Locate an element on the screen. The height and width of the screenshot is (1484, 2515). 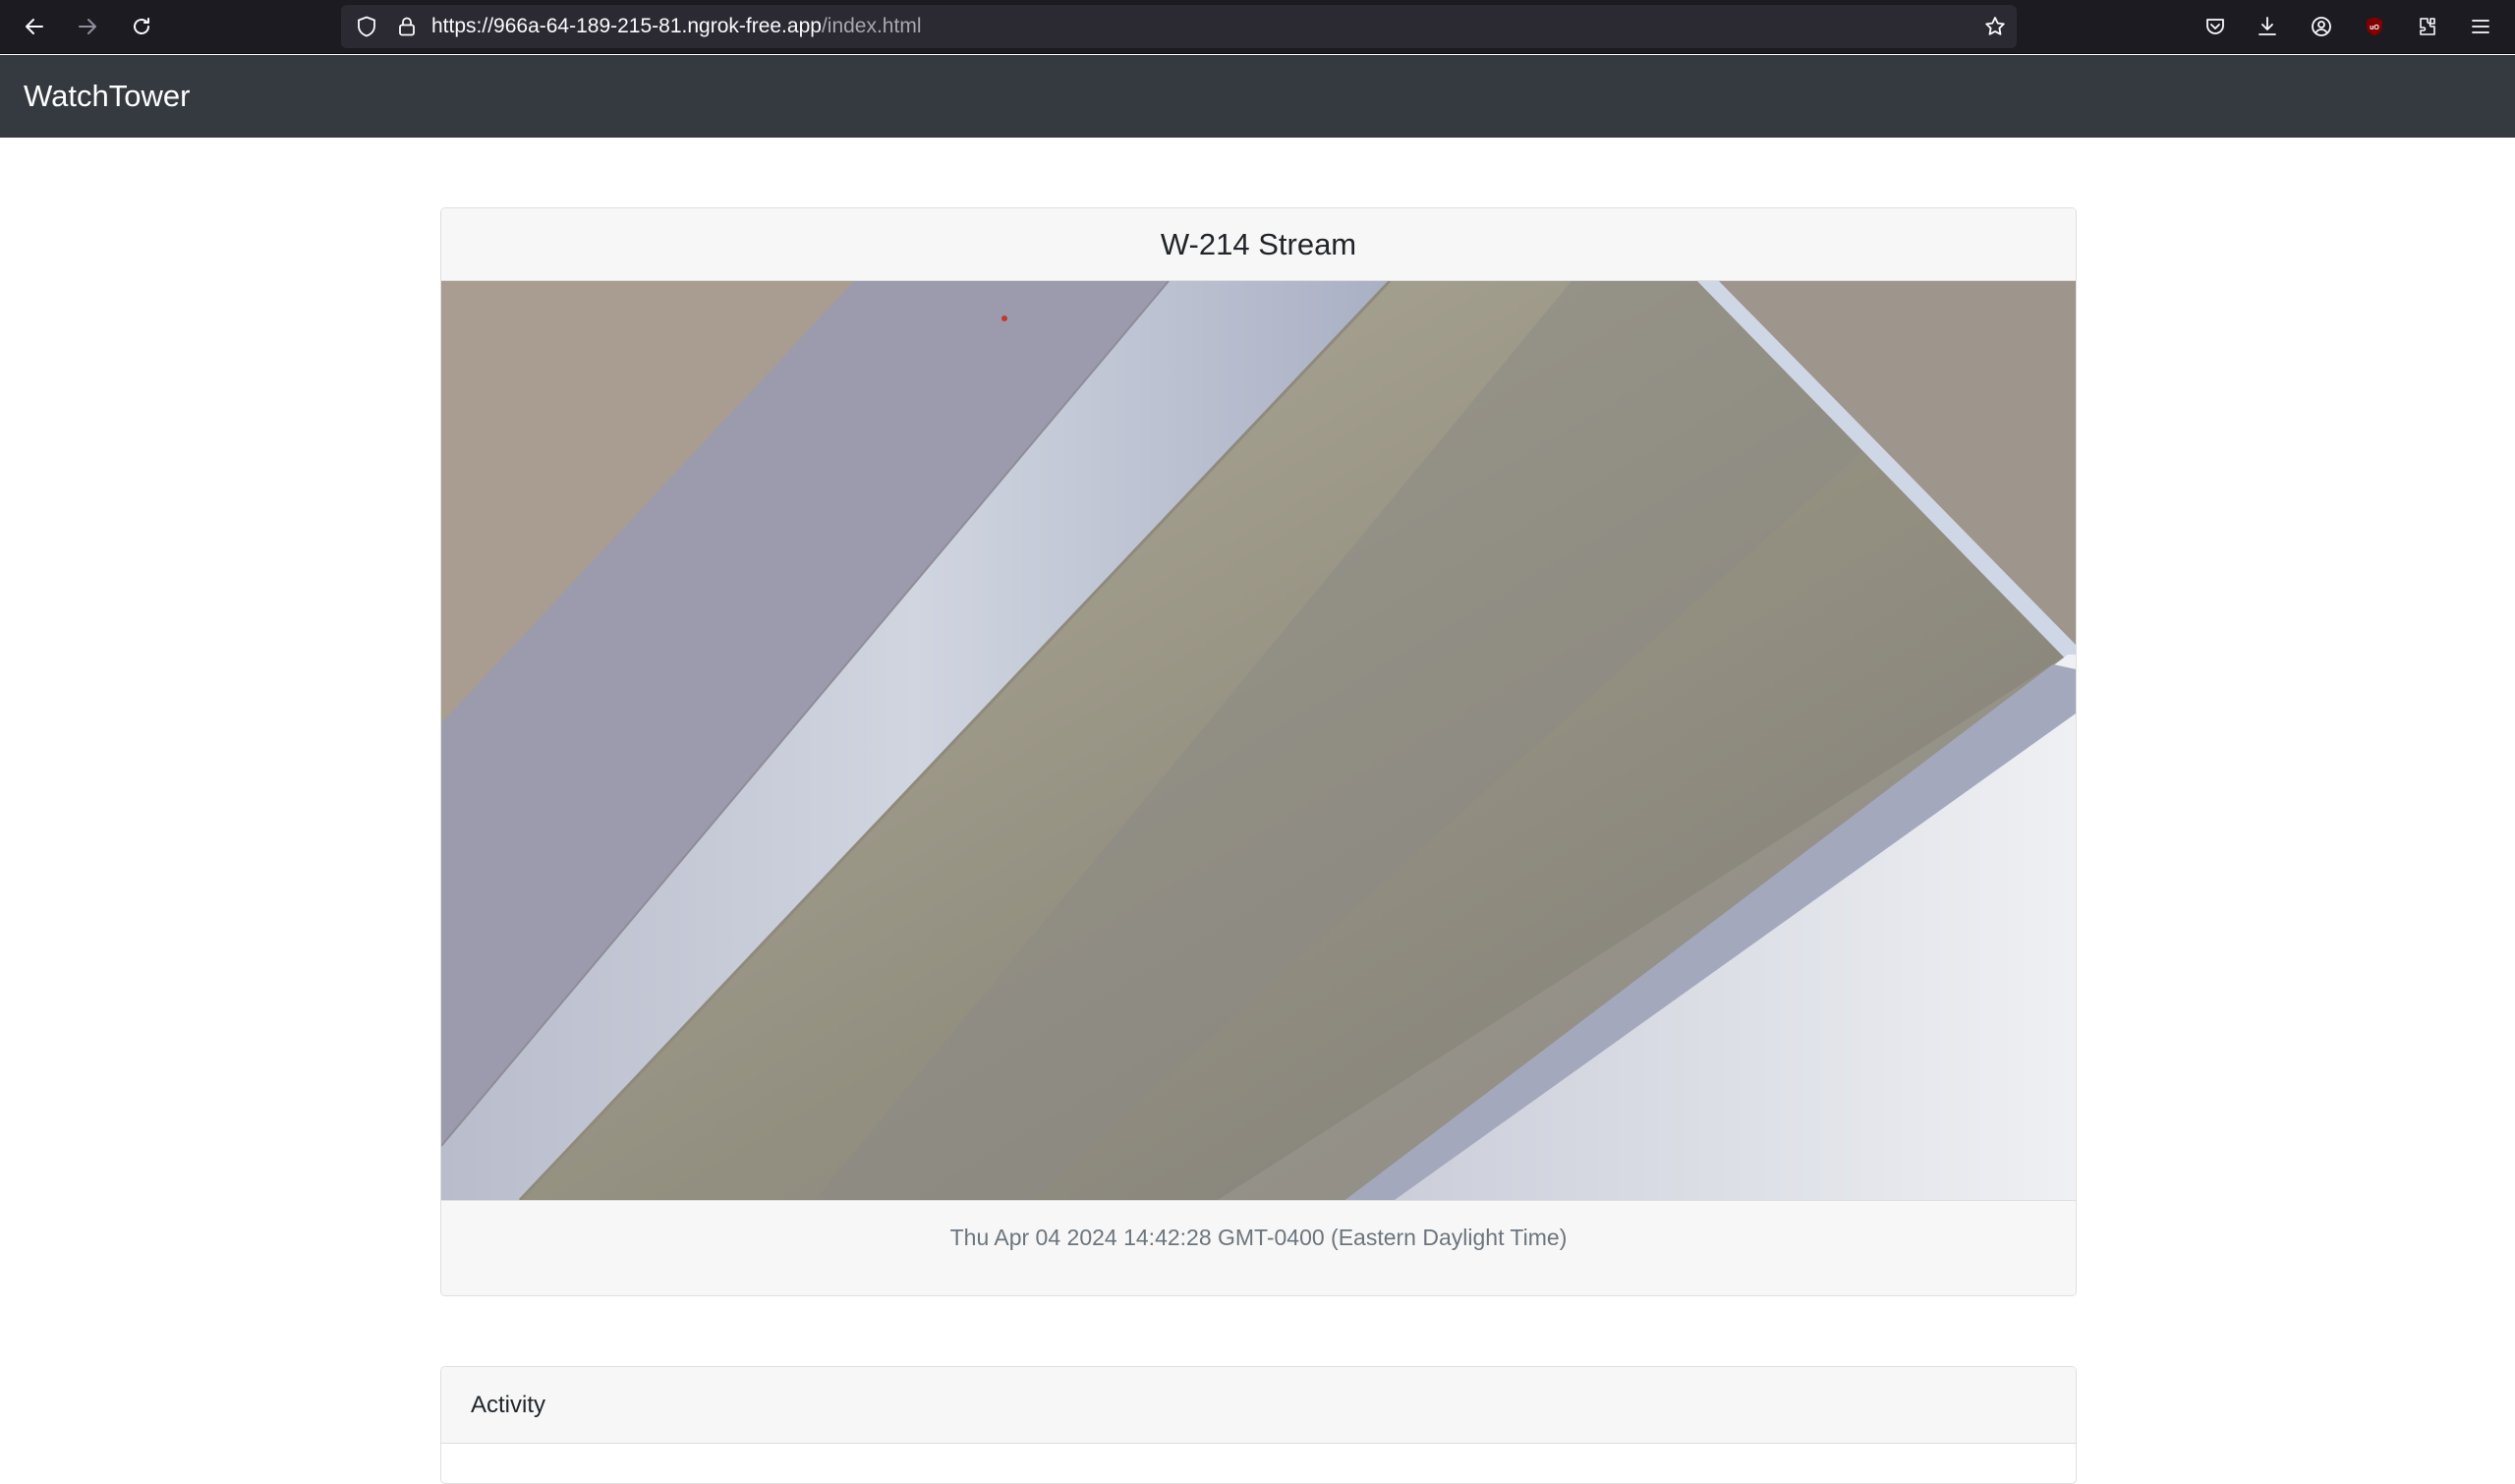
stream-title: W-214 Stream is located at coordinates (1259, 243).